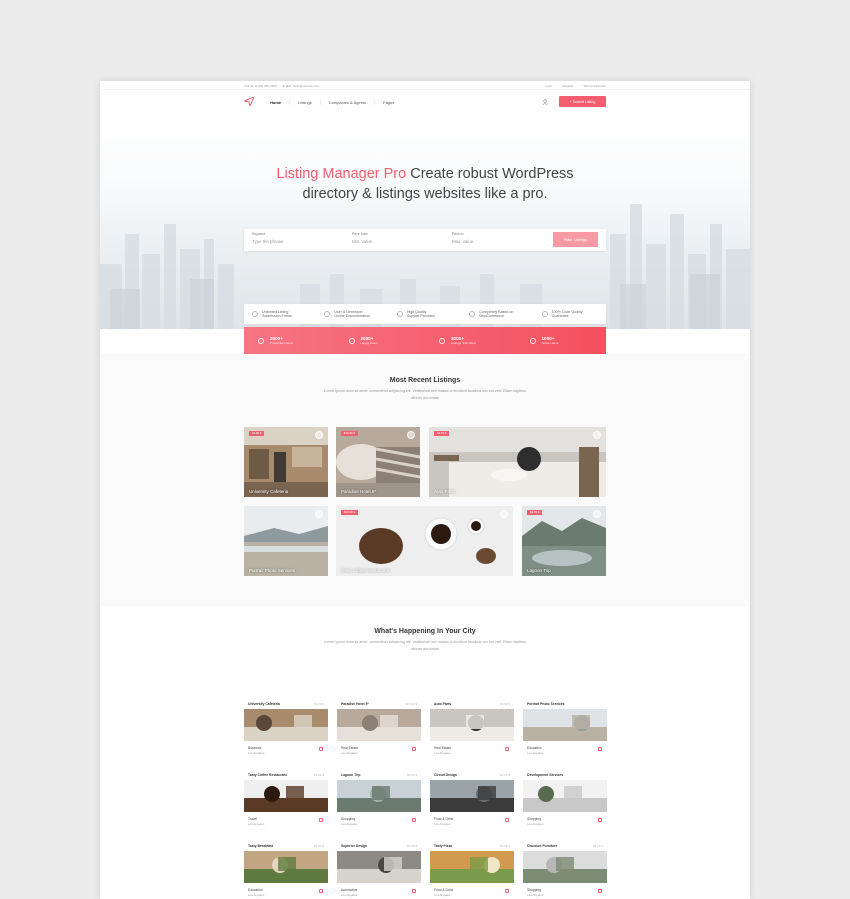 This screenshot has width=850, height=899. Describe the element at coordinates (362, 238) in the screenshot. I see `price-from-field: Price from Min. value` at that location.